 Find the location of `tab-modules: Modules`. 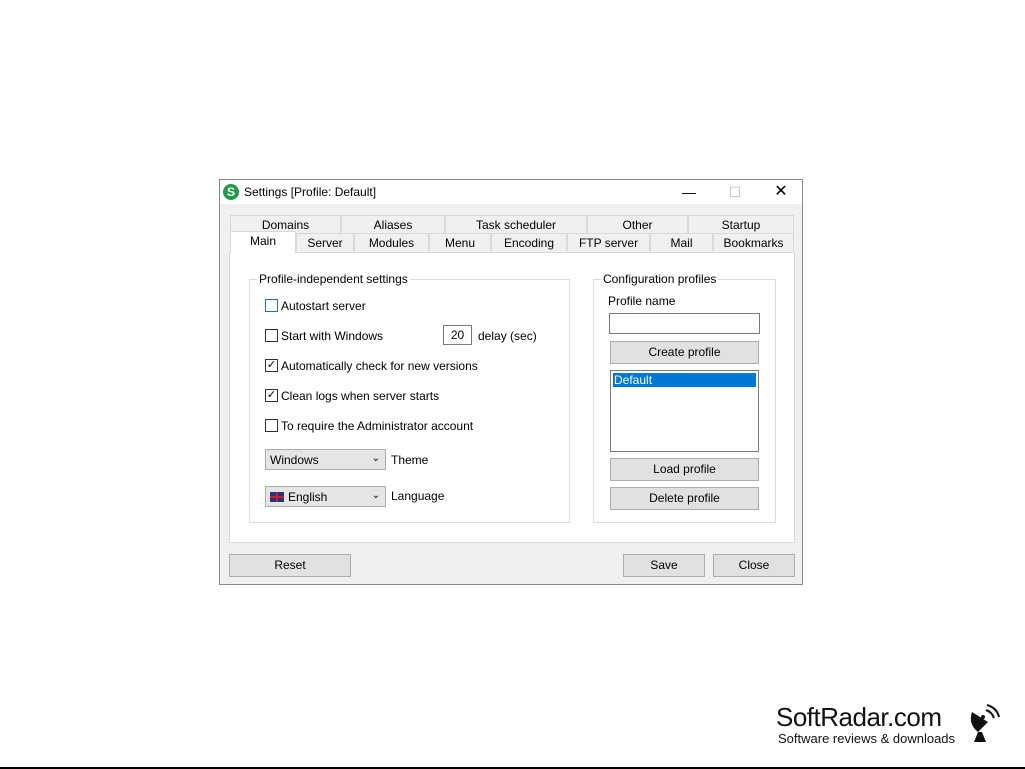

tab-modules: Modules is located at coordinates (391, 242).